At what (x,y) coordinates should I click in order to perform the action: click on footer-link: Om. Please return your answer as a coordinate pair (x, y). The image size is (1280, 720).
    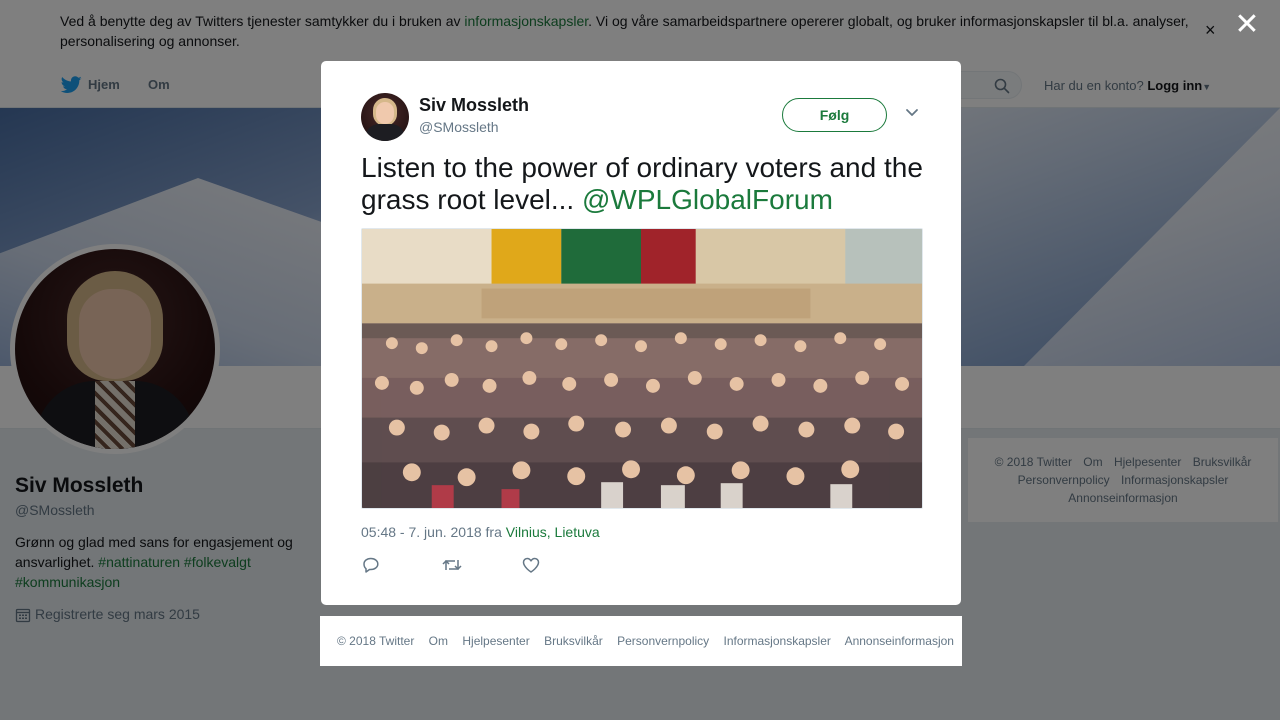
    Looking at the image, I should click on (438, 641).